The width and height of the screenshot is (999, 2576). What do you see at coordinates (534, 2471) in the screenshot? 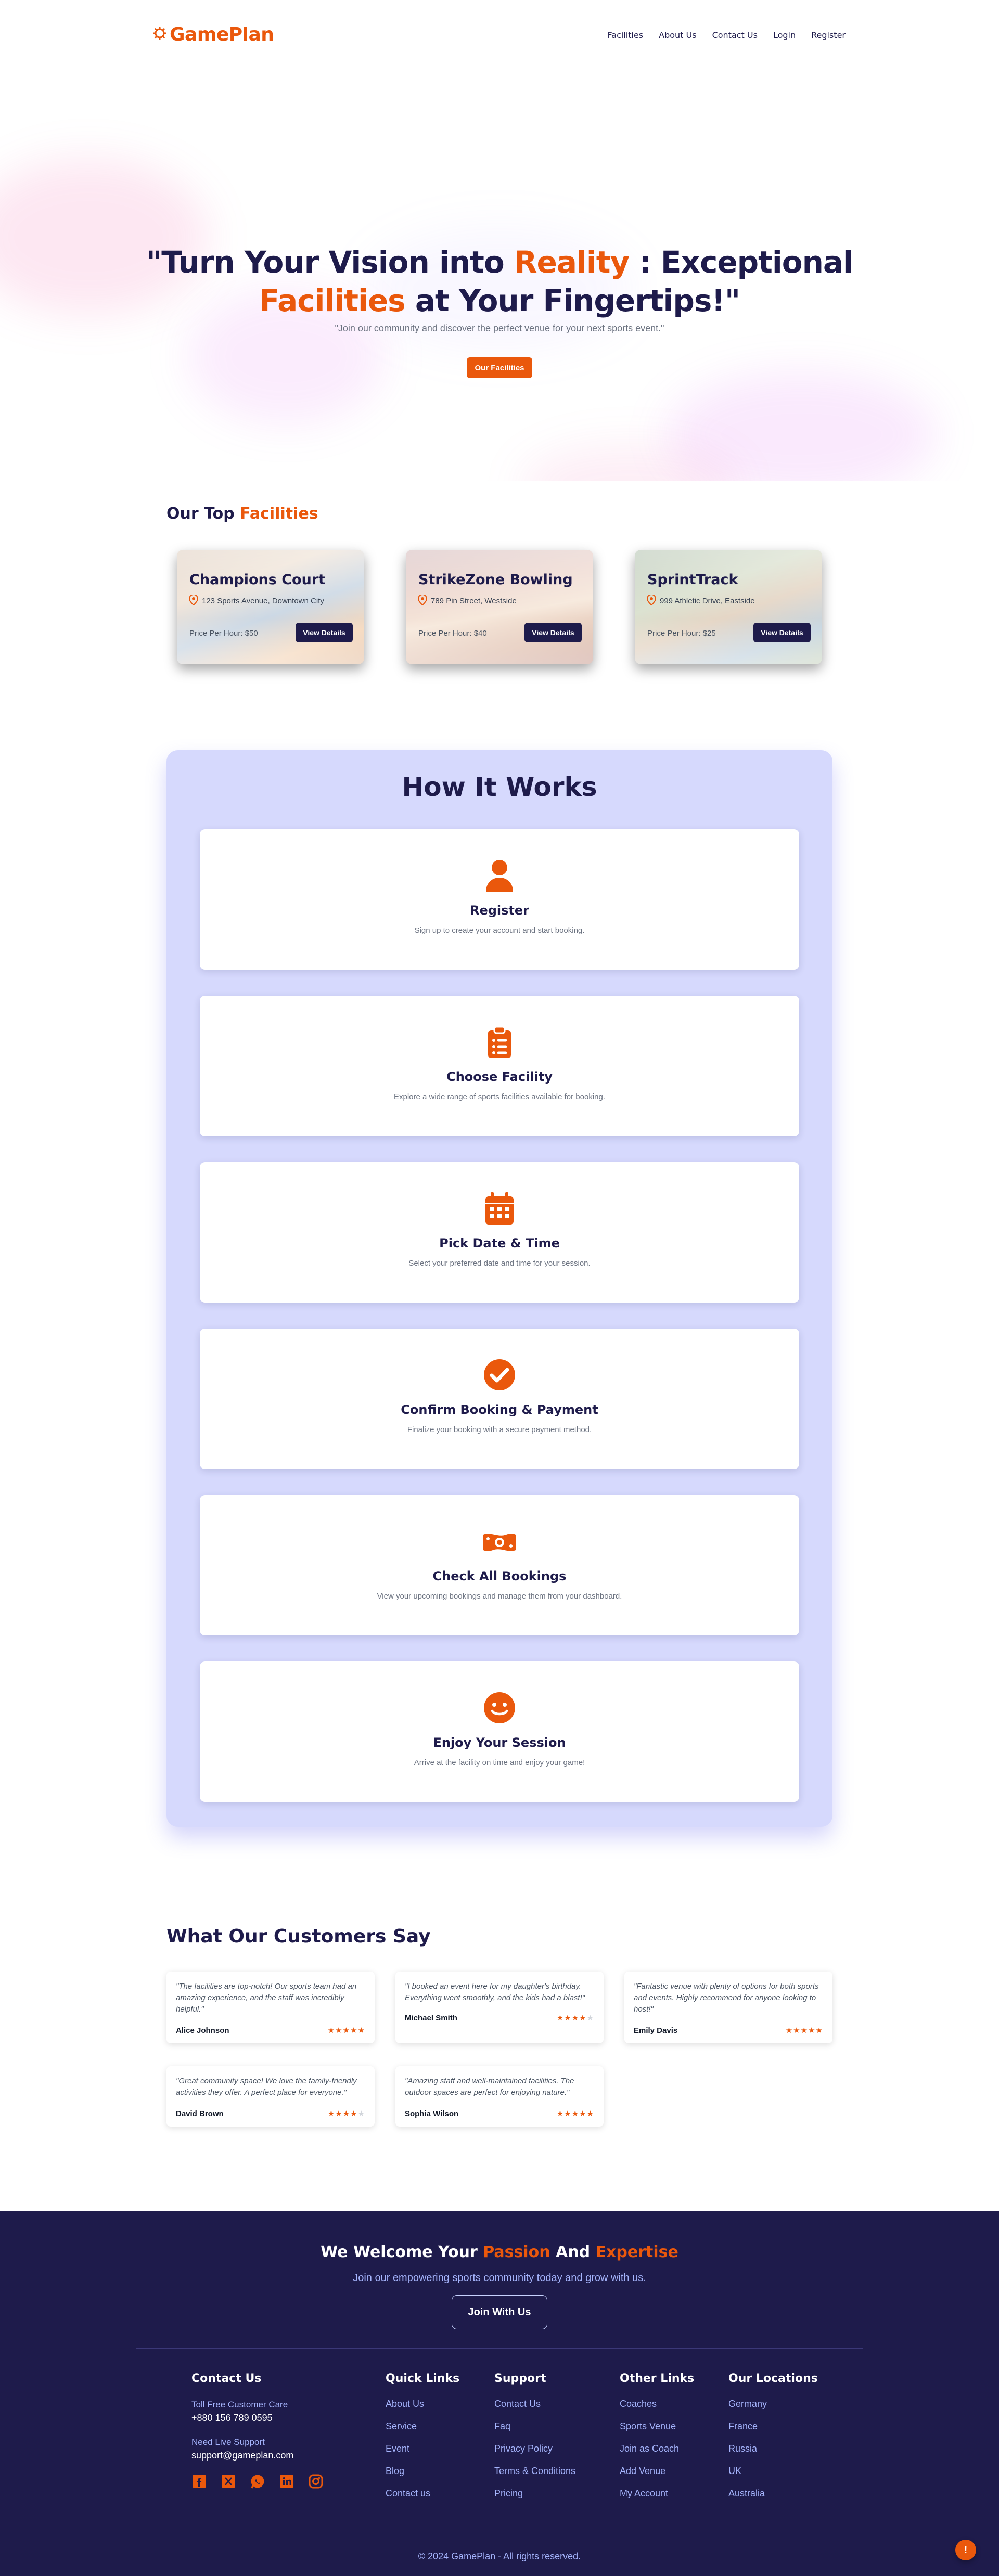
I see `footer-link: Terms & Conditions` at bounding box center [534, 2471].